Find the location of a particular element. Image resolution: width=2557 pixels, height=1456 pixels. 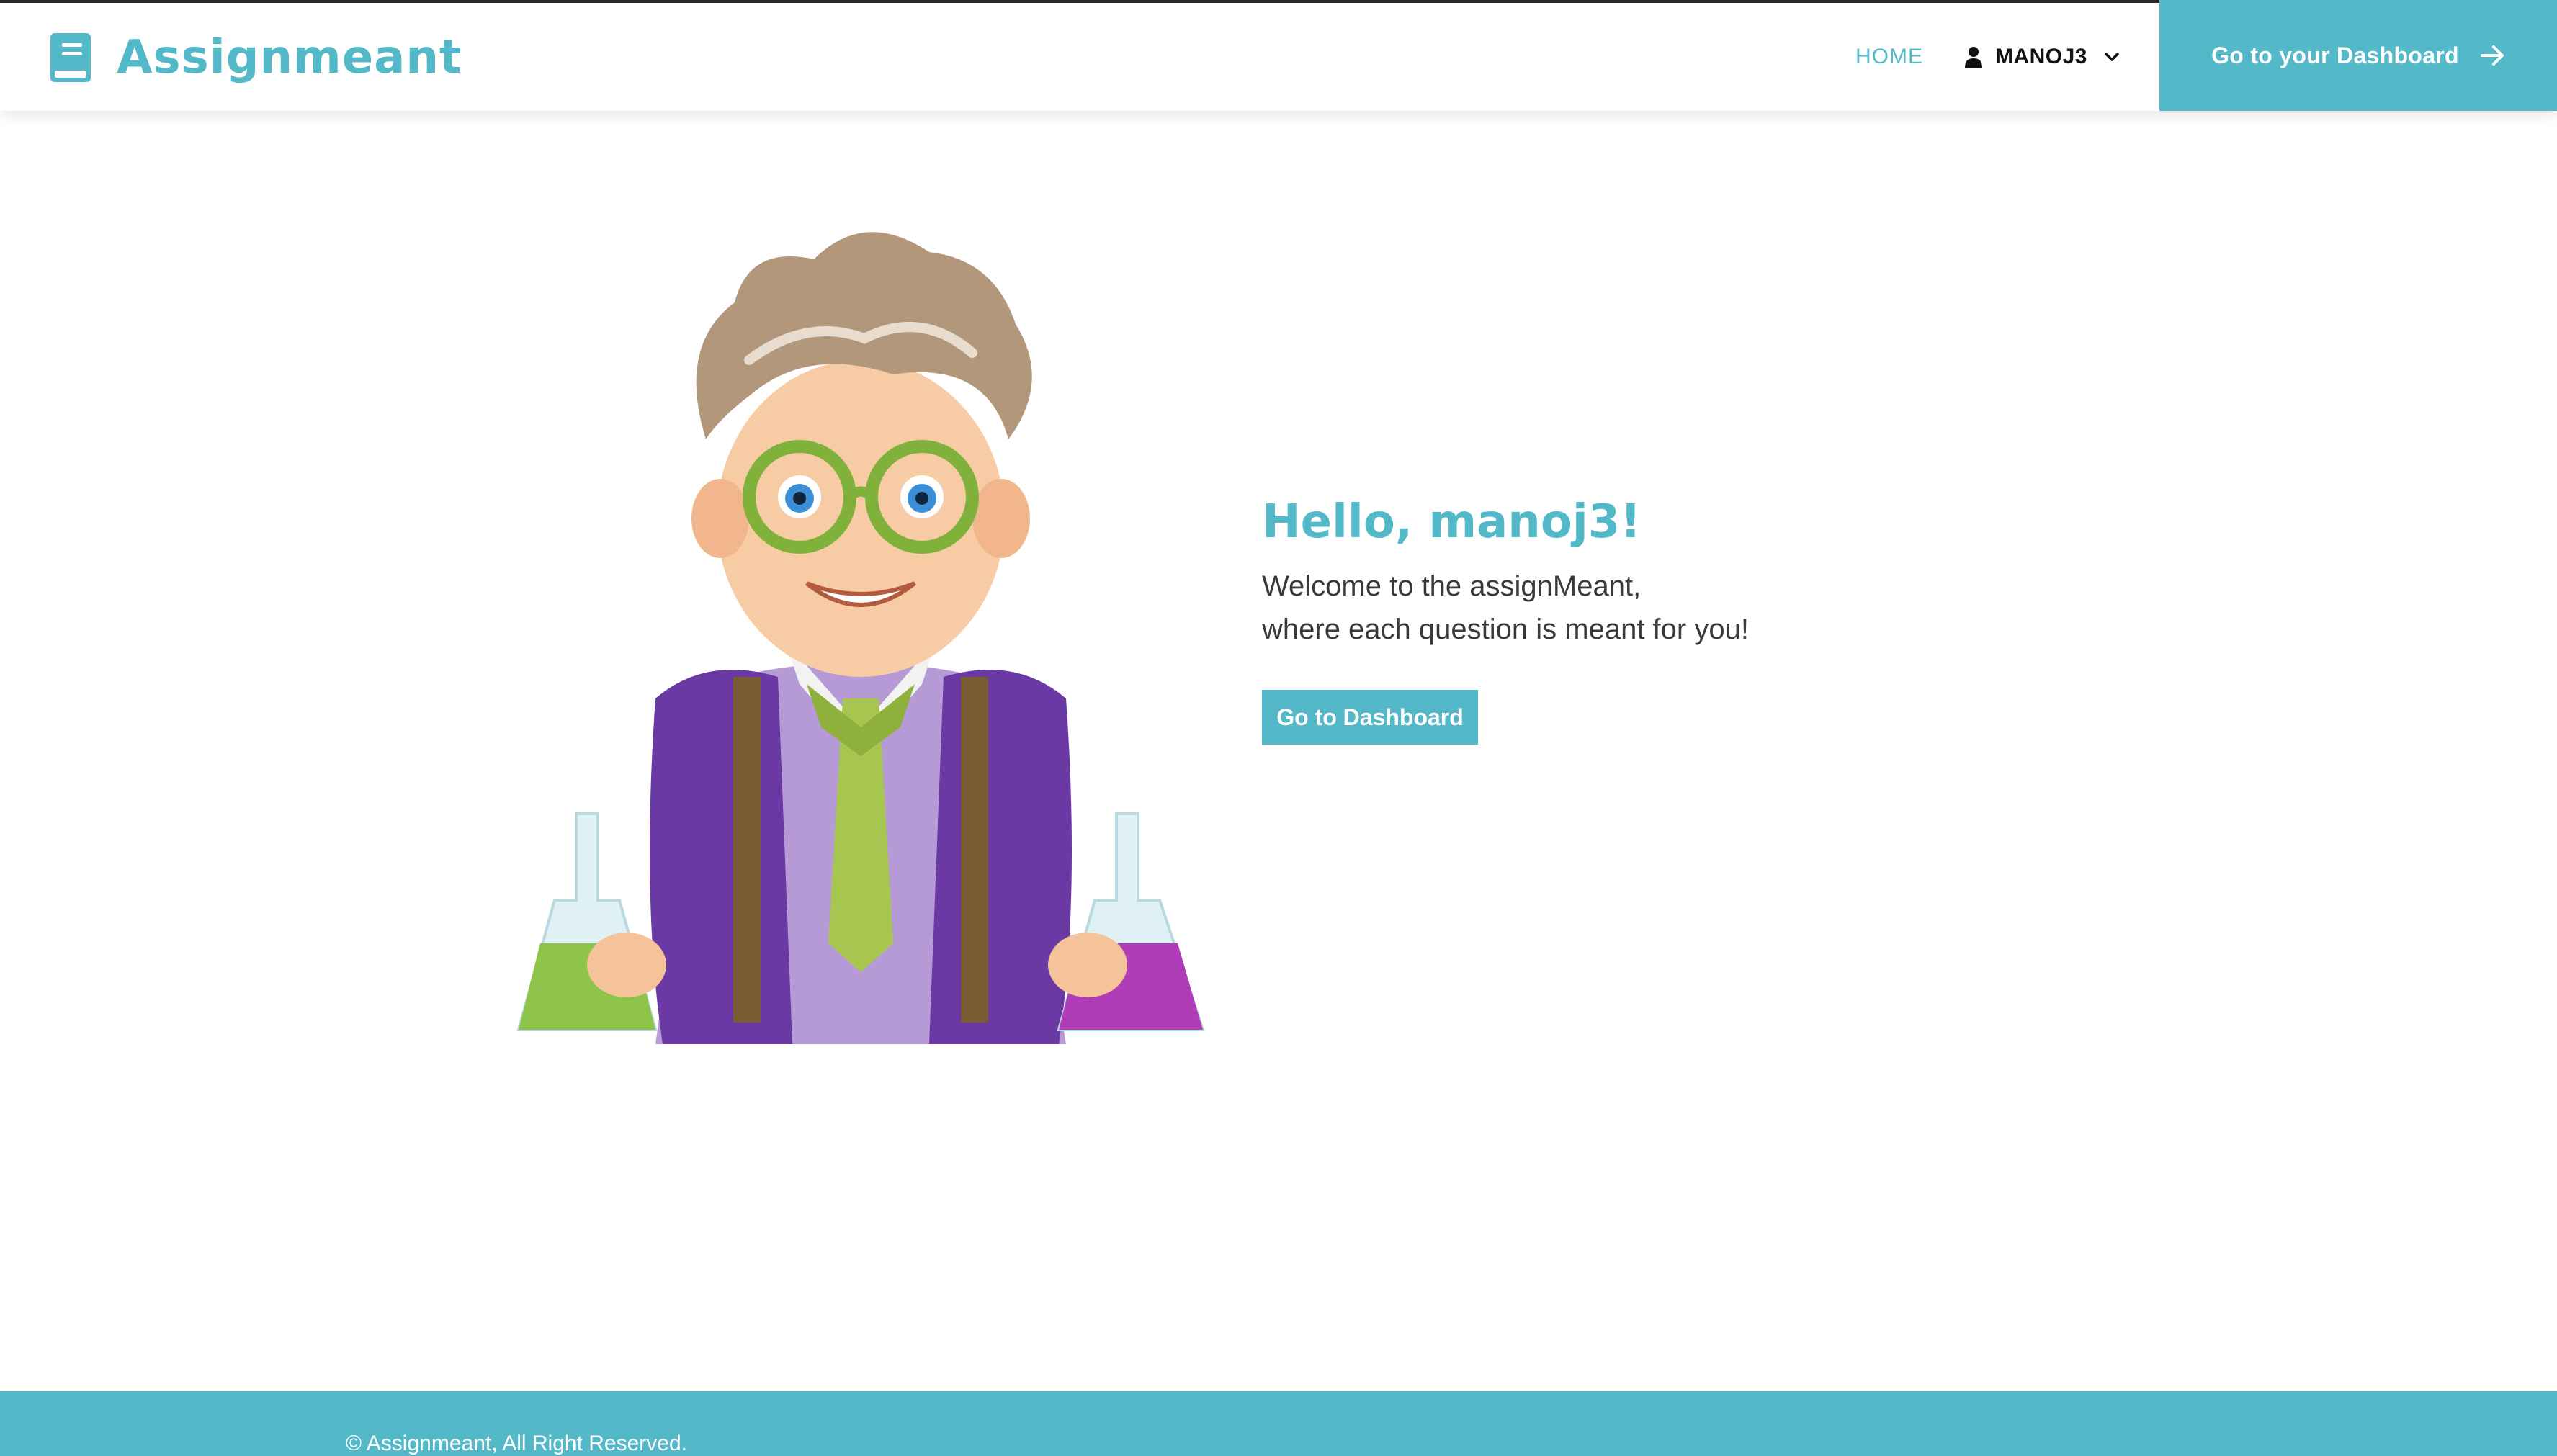

brand: Assignmeant is located at coordinates (256, 58).